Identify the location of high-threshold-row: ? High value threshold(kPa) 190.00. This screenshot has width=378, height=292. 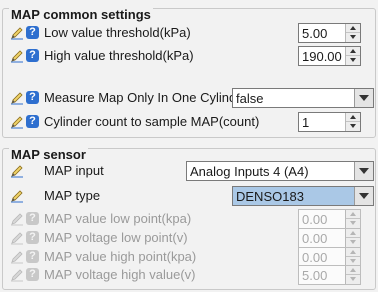
(189, 56).